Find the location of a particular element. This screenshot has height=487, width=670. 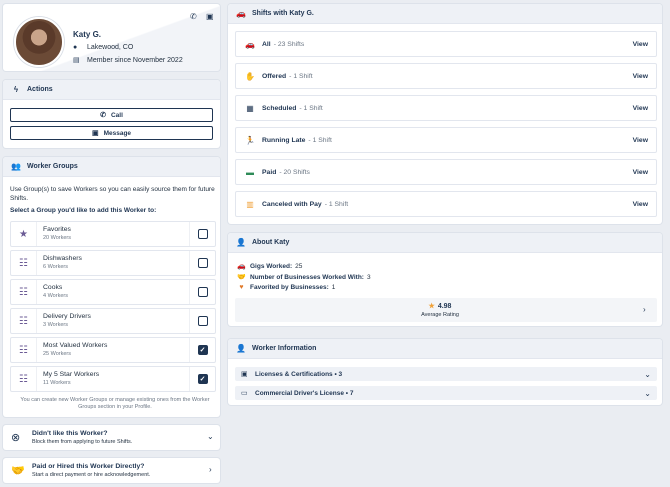

group-name: Favorites is located at coordinates (57, 229).